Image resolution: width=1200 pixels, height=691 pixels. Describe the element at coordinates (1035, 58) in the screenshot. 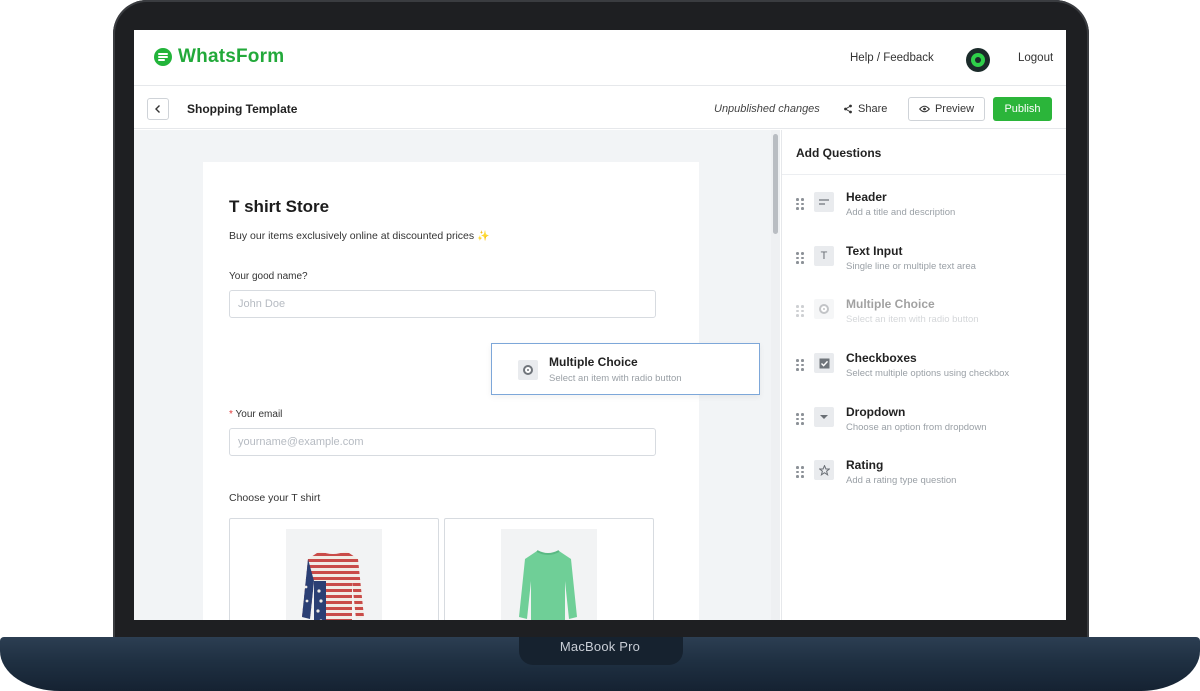

I see `logout-link: Logout` at that location.